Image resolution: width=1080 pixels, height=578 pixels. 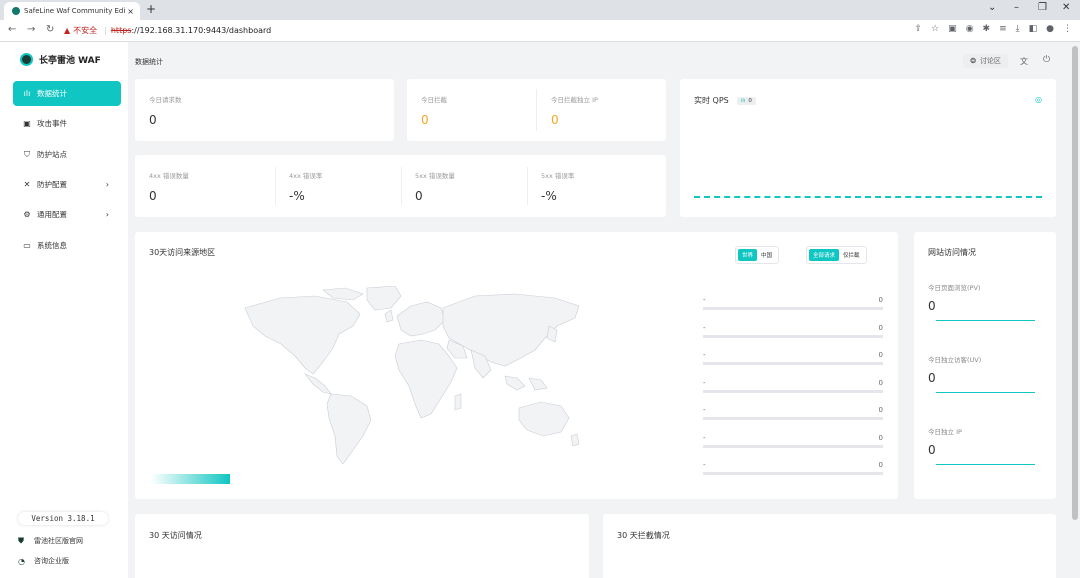 I want to click on extension-icon: ◉, so click(x=970, y=29).